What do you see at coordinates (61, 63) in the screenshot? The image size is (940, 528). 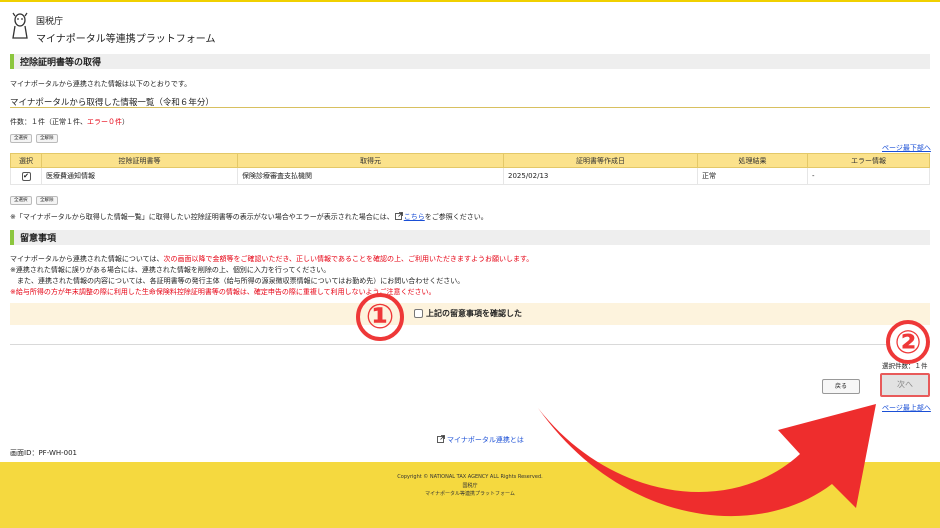 I see `section-title: 控除証明書等の取得` at bounding box center [61, 63].